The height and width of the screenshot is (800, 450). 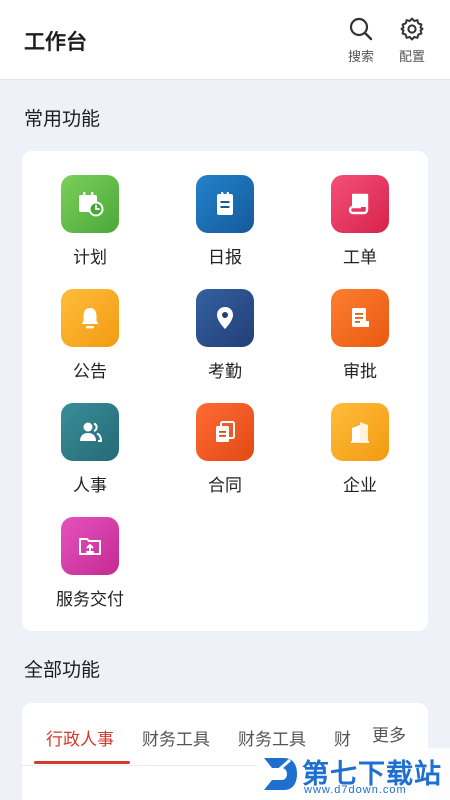 I want to click on active-tab-indicator, so click(x=82, y=762).